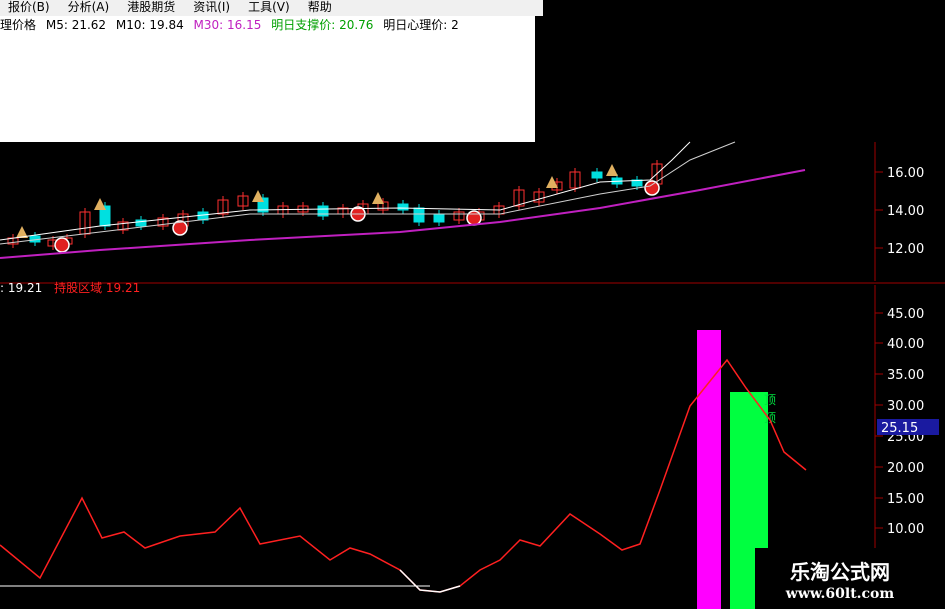  What do you see at coordinates (905, 529) in the screenshot?
I see `lower-tick-label: 10.00` at bounding box center [905, 529].